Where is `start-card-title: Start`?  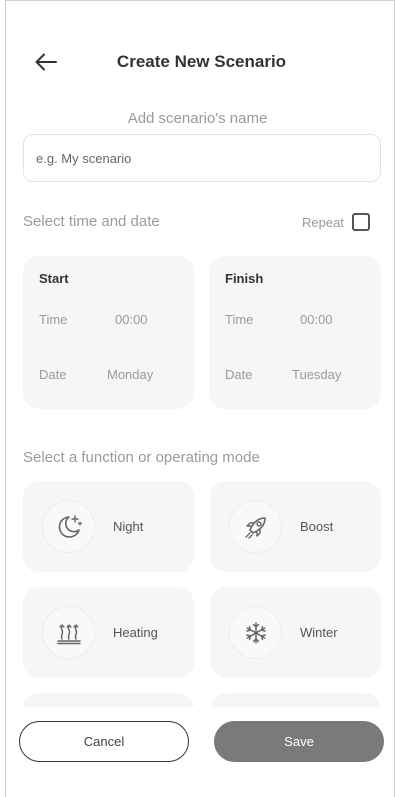 start-card-title: Start is located at coordinates (54, 278).